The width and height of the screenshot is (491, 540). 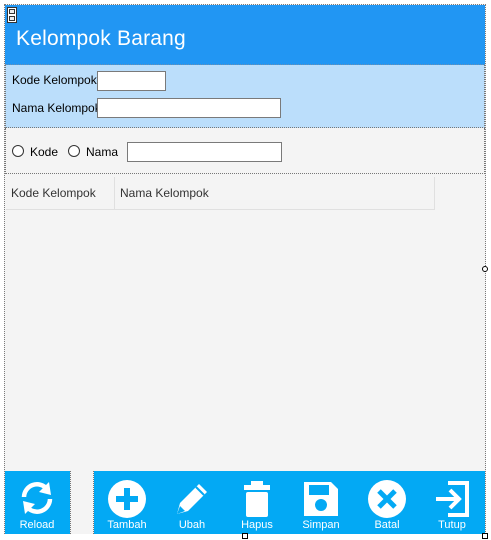 What do you see at coordinates (321, 525) in the screenshot?
I see `simpan-label: Simpan` at bounding box center [321, 525].